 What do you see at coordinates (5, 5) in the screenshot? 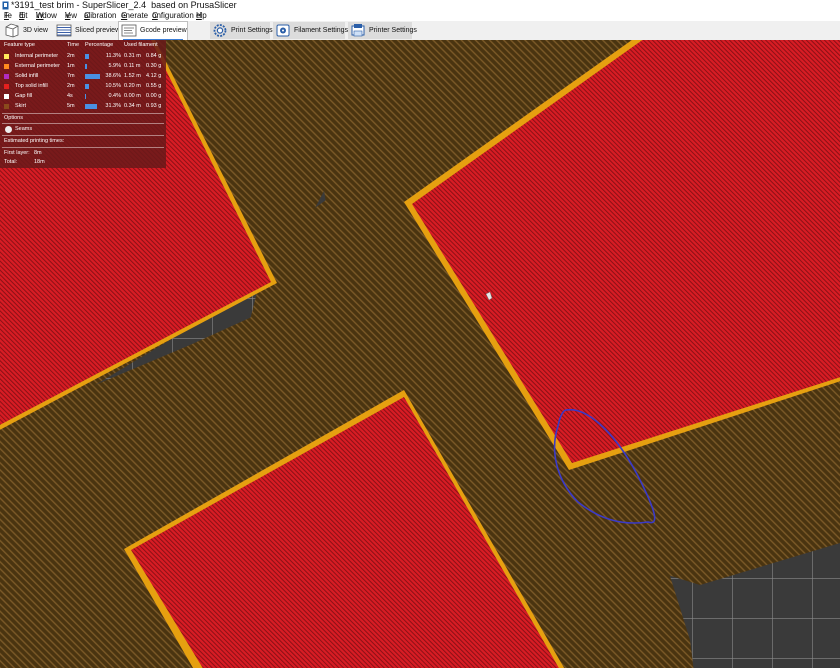
I see `app-icon` at bounding box center [5, 5].